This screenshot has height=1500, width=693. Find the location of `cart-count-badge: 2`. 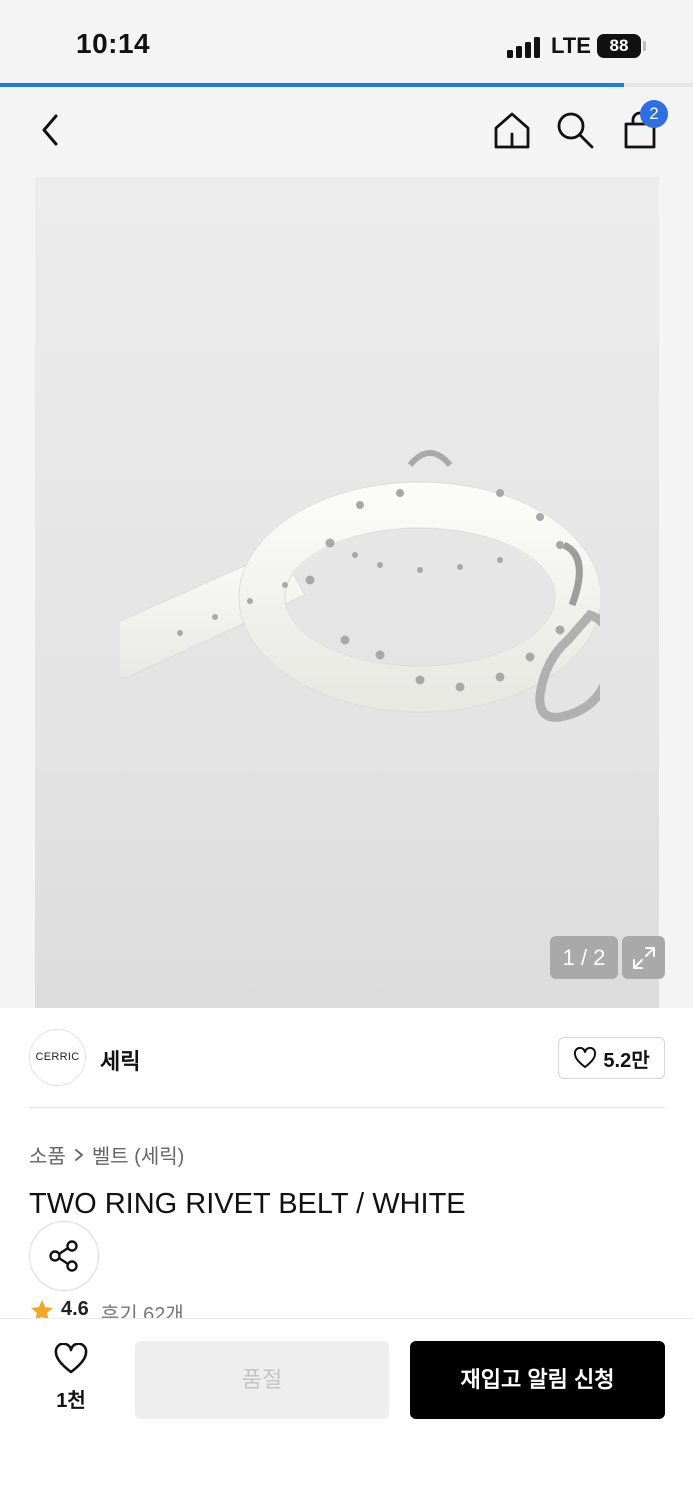

cart-count-badge: 2 is located at coordinates (654, 114).